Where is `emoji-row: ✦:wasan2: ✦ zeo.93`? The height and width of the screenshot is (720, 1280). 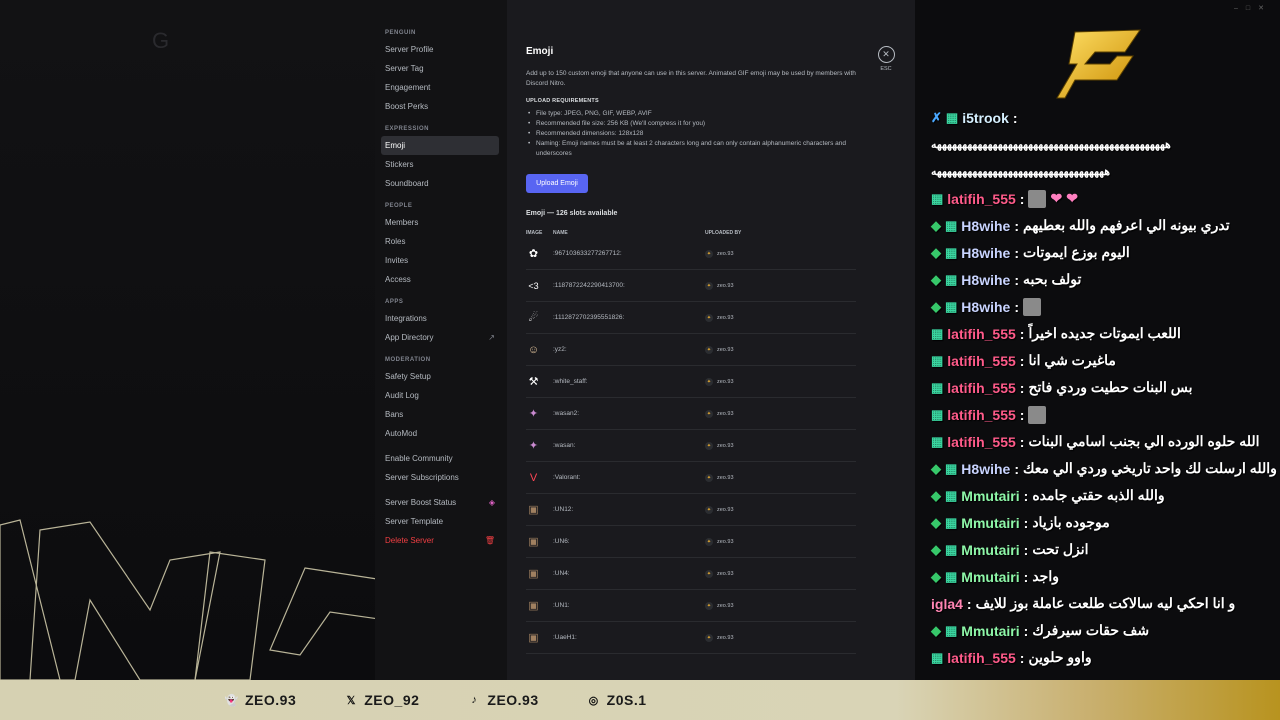
emoji-row: ✦:wasan2: ✦ zeo.93 is located at coordinates (691, 414).